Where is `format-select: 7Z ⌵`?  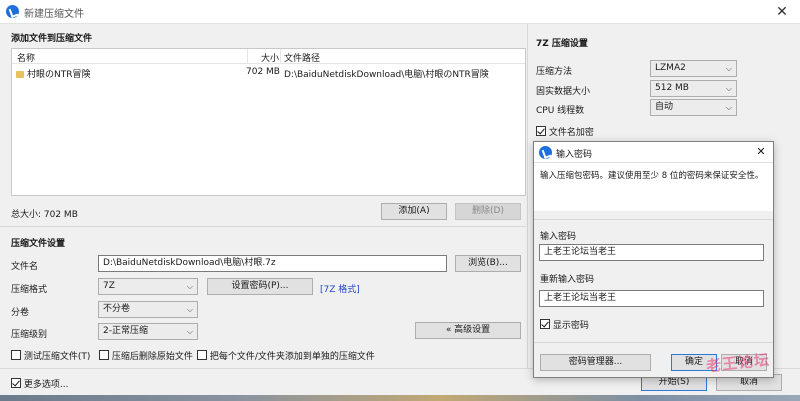
format-select: 7Z ⌵ is located at coordinates (148, 286).